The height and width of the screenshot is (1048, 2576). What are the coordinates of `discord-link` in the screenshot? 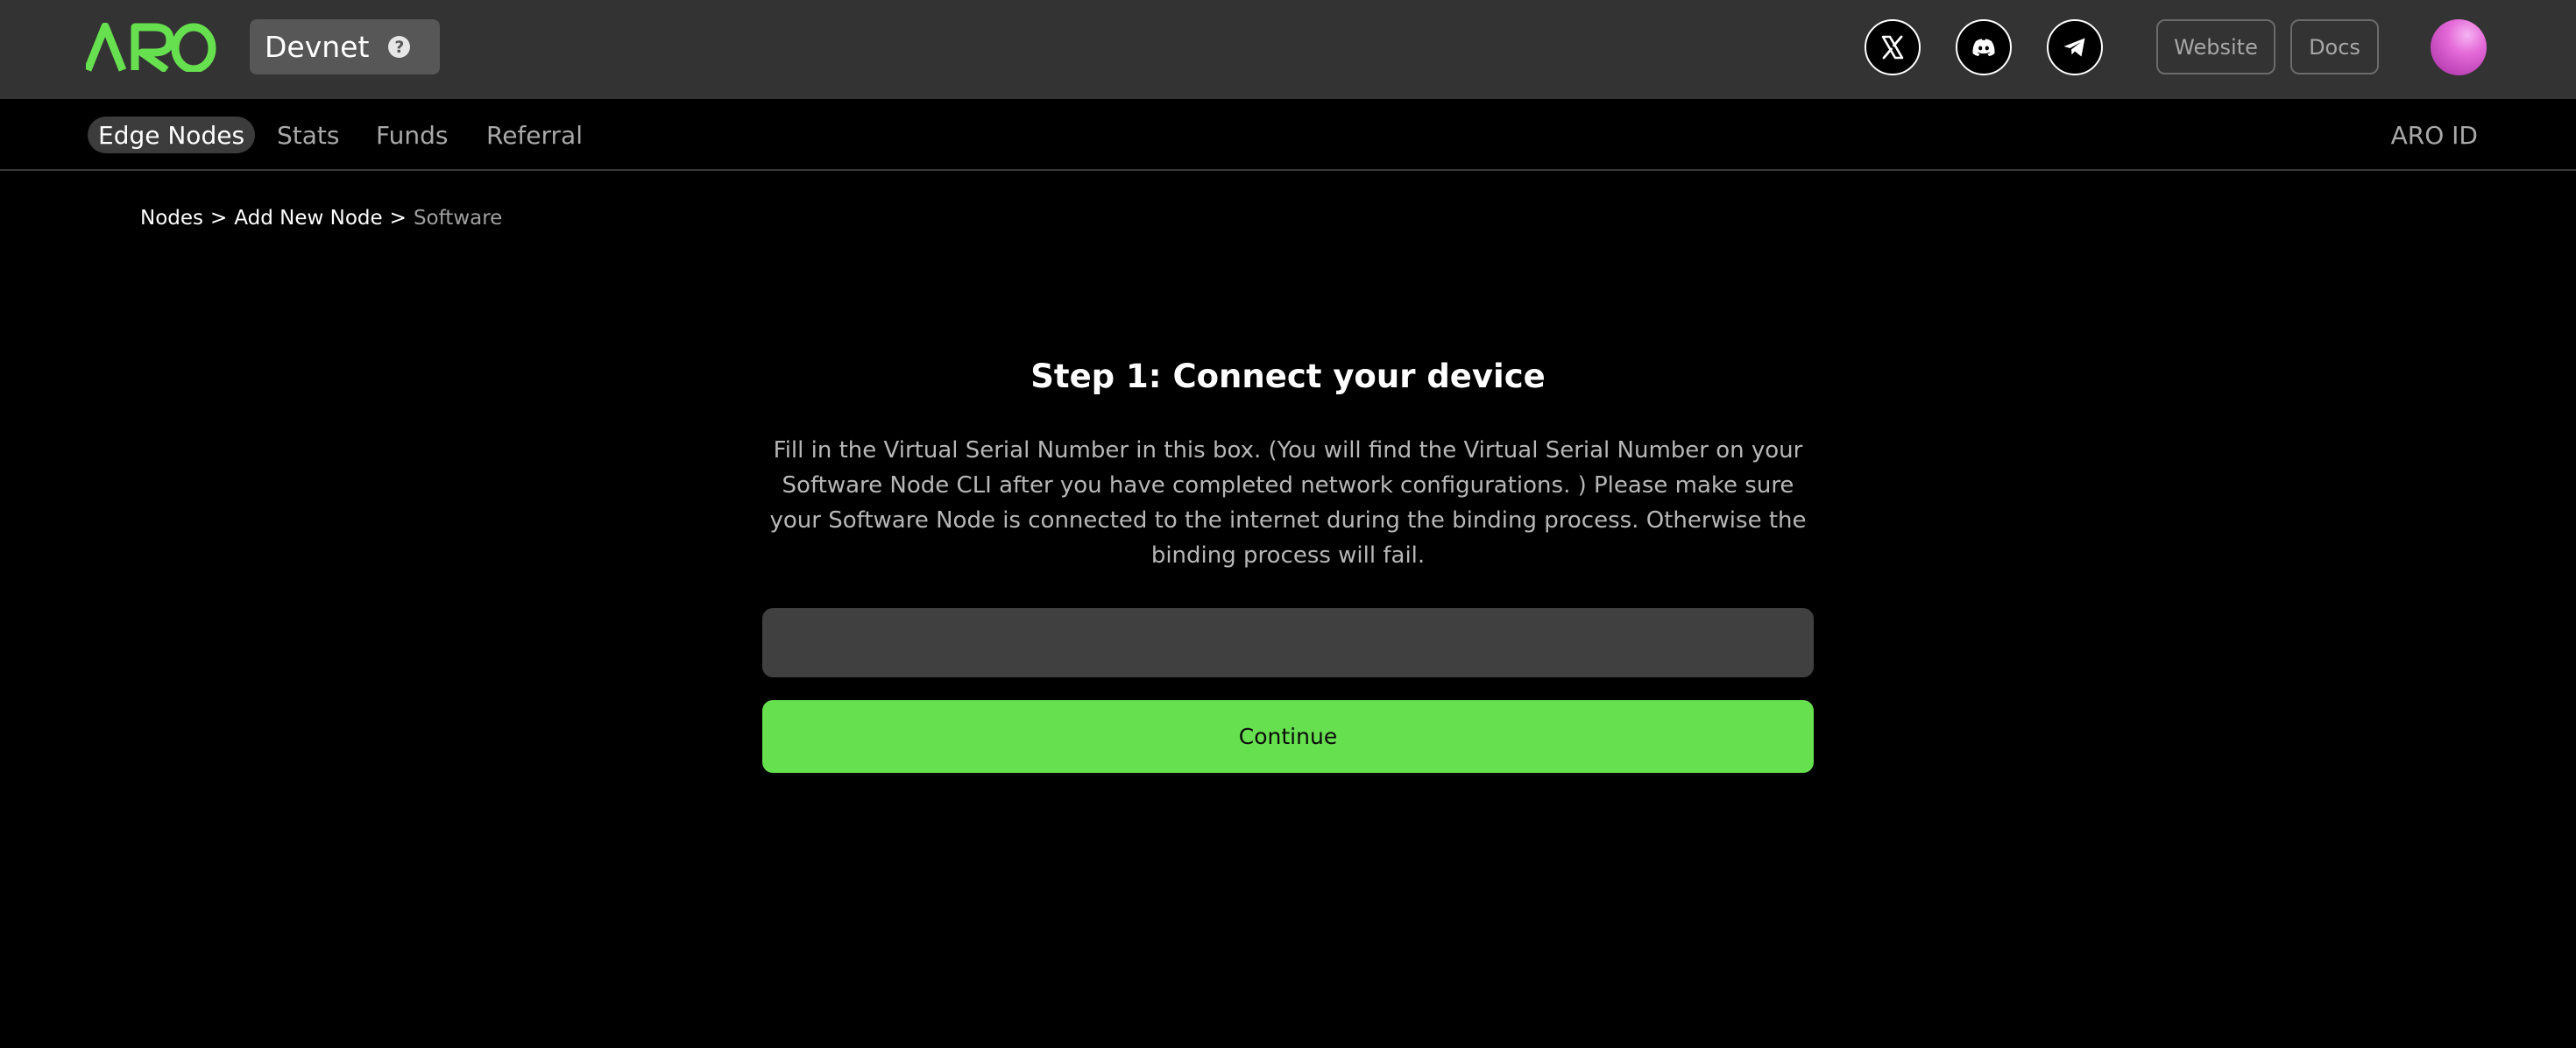 It's located at (1984, 47).